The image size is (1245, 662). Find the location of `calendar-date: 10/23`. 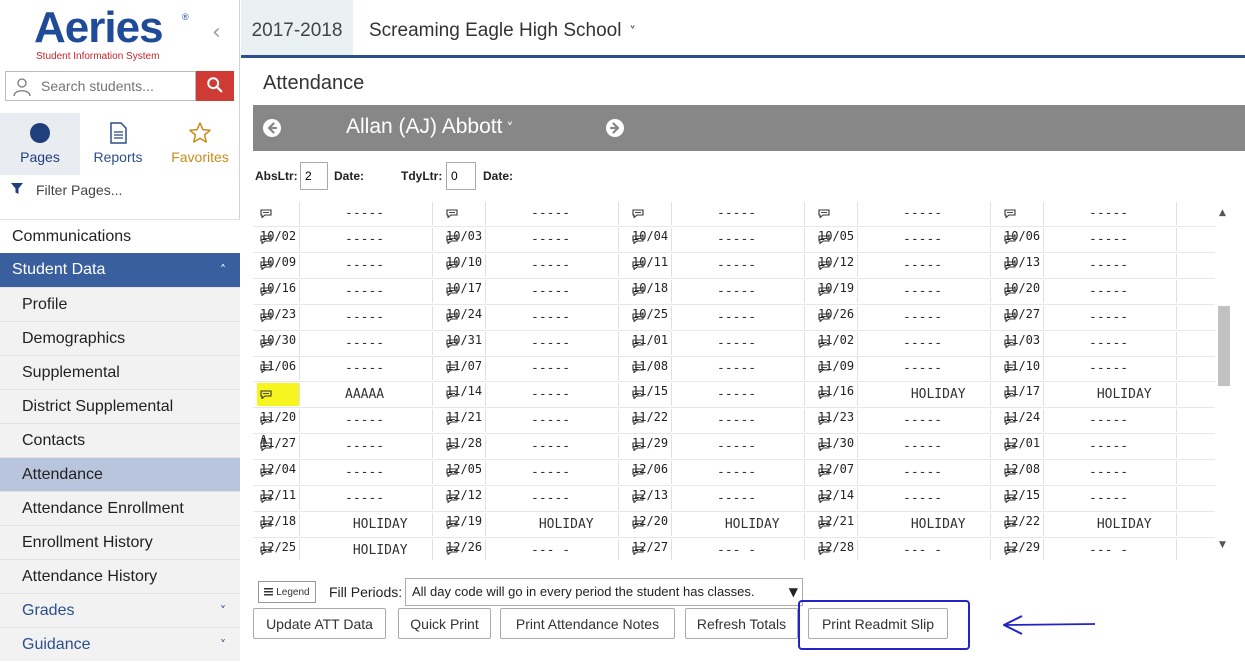

calendar-date: 10/23 is located at coordinates (279, 300).